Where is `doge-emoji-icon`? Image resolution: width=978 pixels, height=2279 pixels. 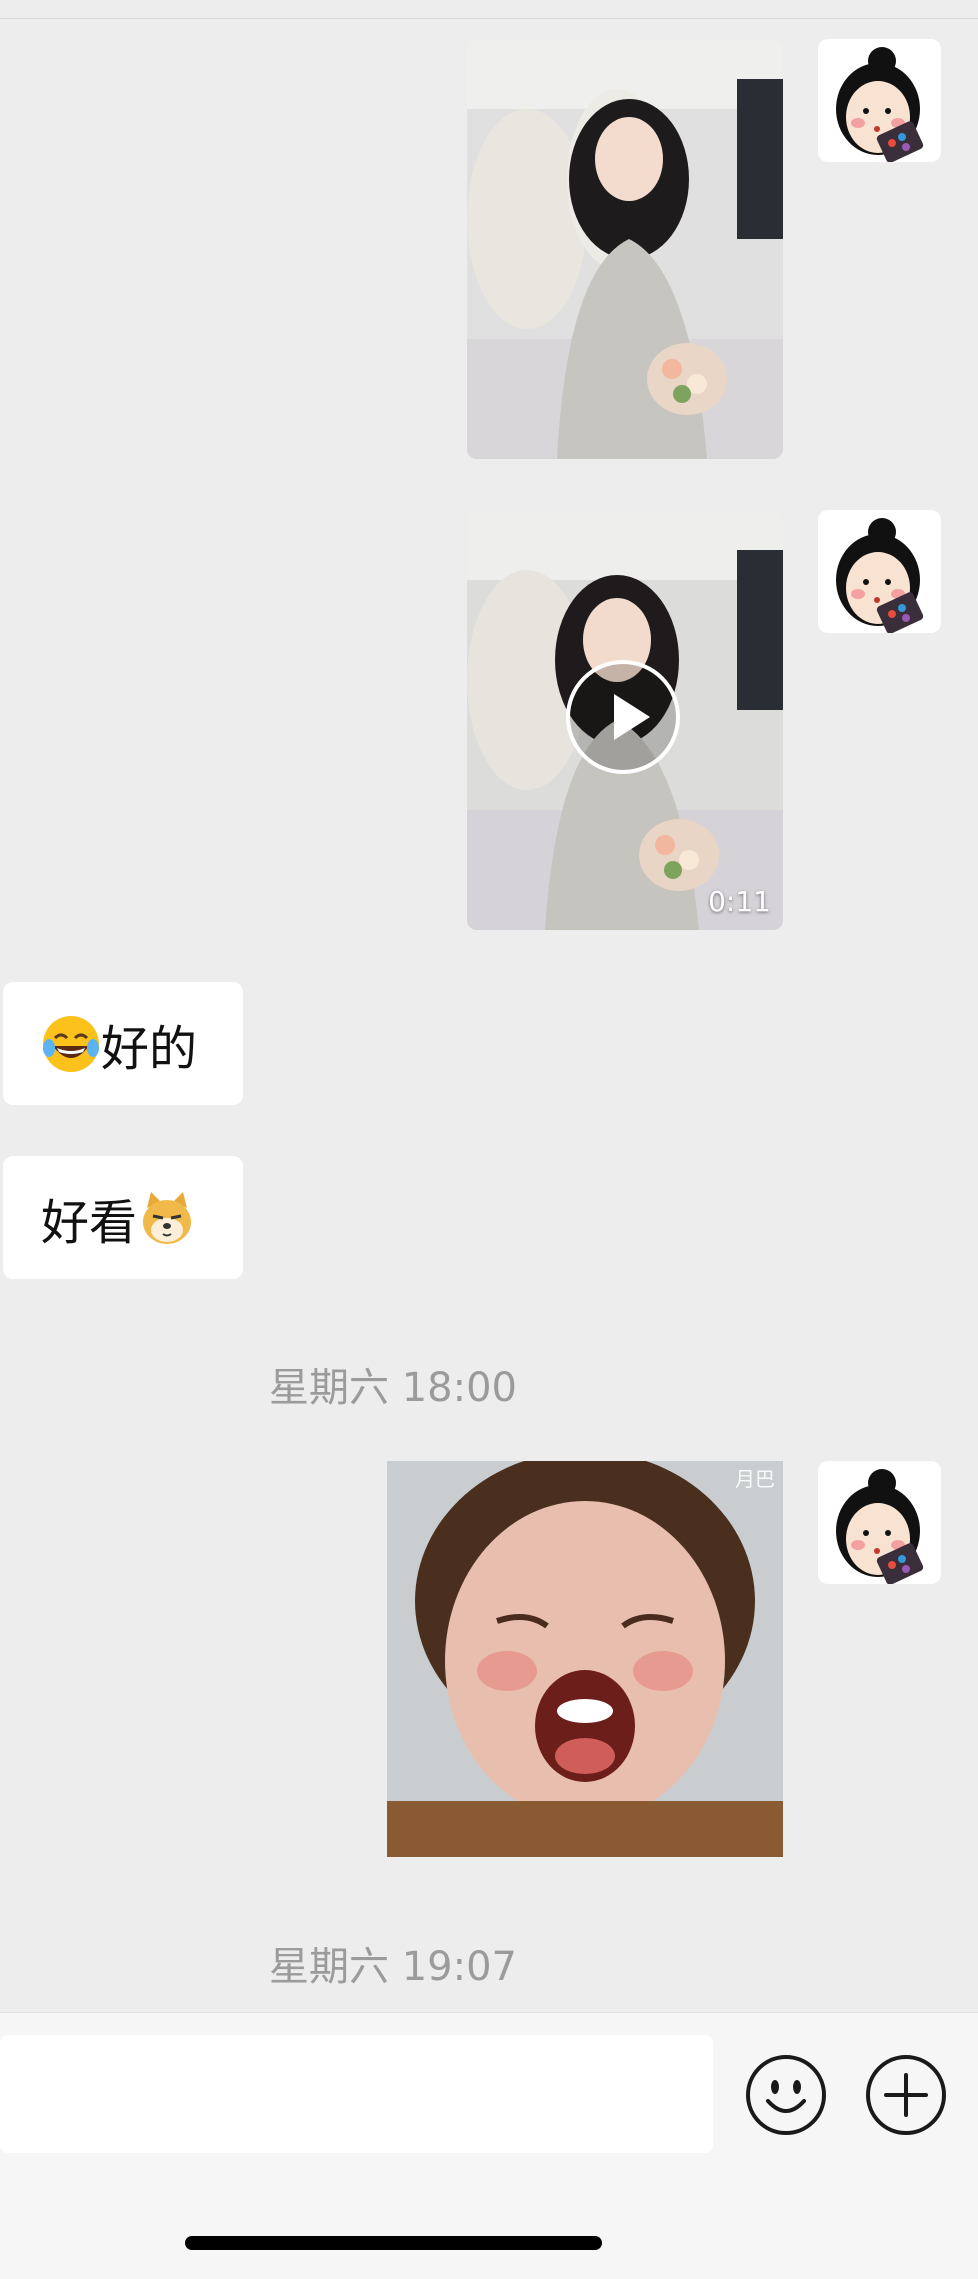 doge-emoji-icon is located at coordinates (167, 1218).